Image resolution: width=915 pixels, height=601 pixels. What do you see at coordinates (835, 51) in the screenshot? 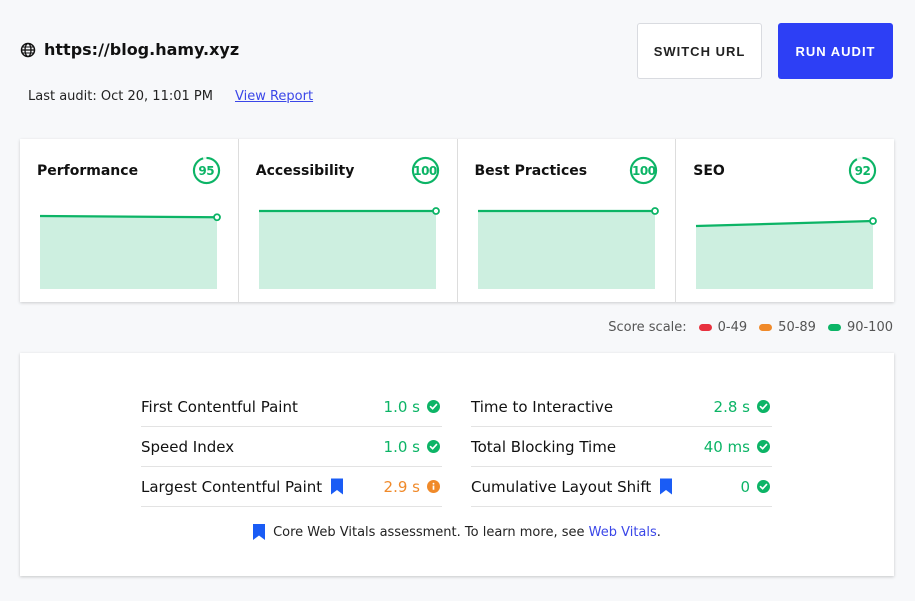
I see `run-audit-button: RUN AUDIT` at bounding box center [835, 51].